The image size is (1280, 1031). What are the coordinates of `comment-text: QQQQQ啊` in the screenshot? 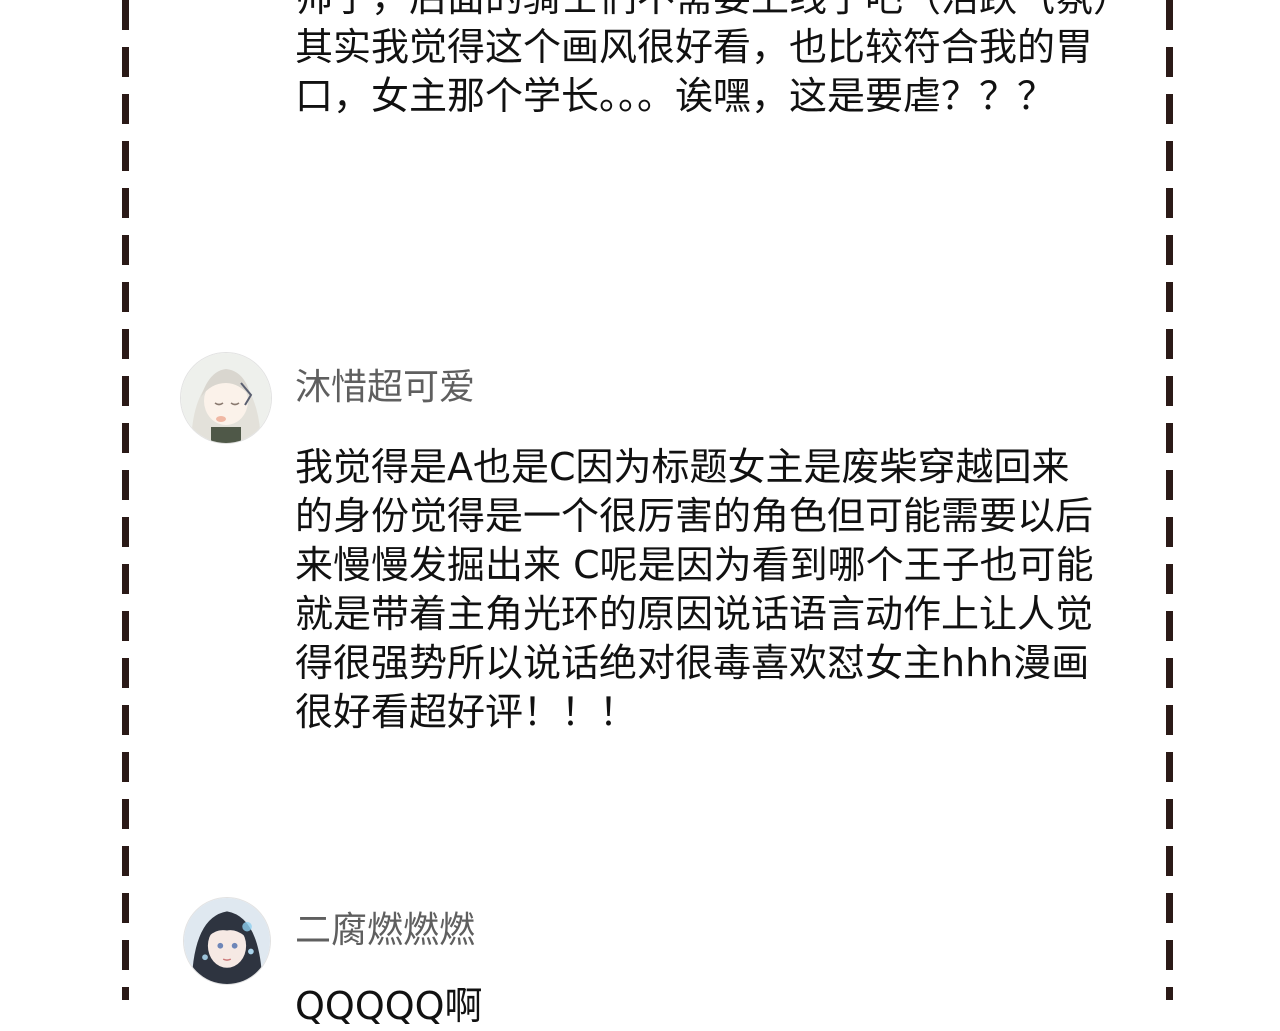 It's located at (389, 1006).